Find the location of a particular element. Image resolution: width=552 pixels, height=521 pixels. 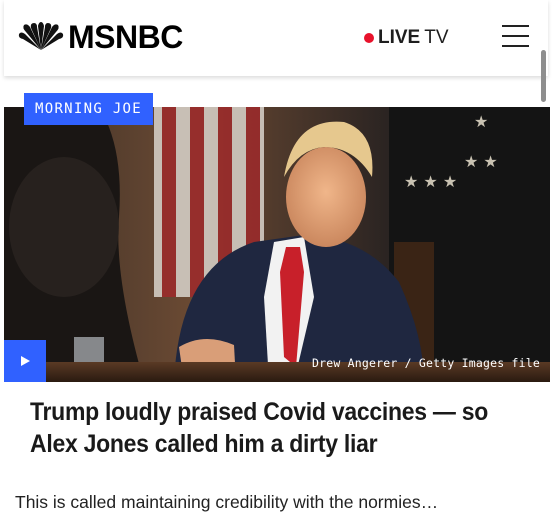

photo-credit: Drew Angerer / Getty Images file is located at coordinates (426, 363).